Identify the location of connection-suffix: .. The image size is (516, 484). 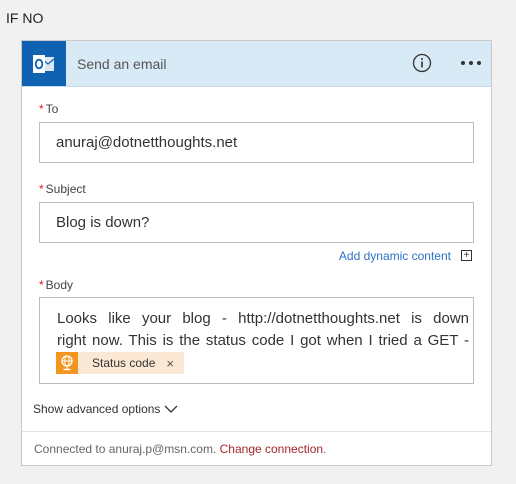
(325, 449).